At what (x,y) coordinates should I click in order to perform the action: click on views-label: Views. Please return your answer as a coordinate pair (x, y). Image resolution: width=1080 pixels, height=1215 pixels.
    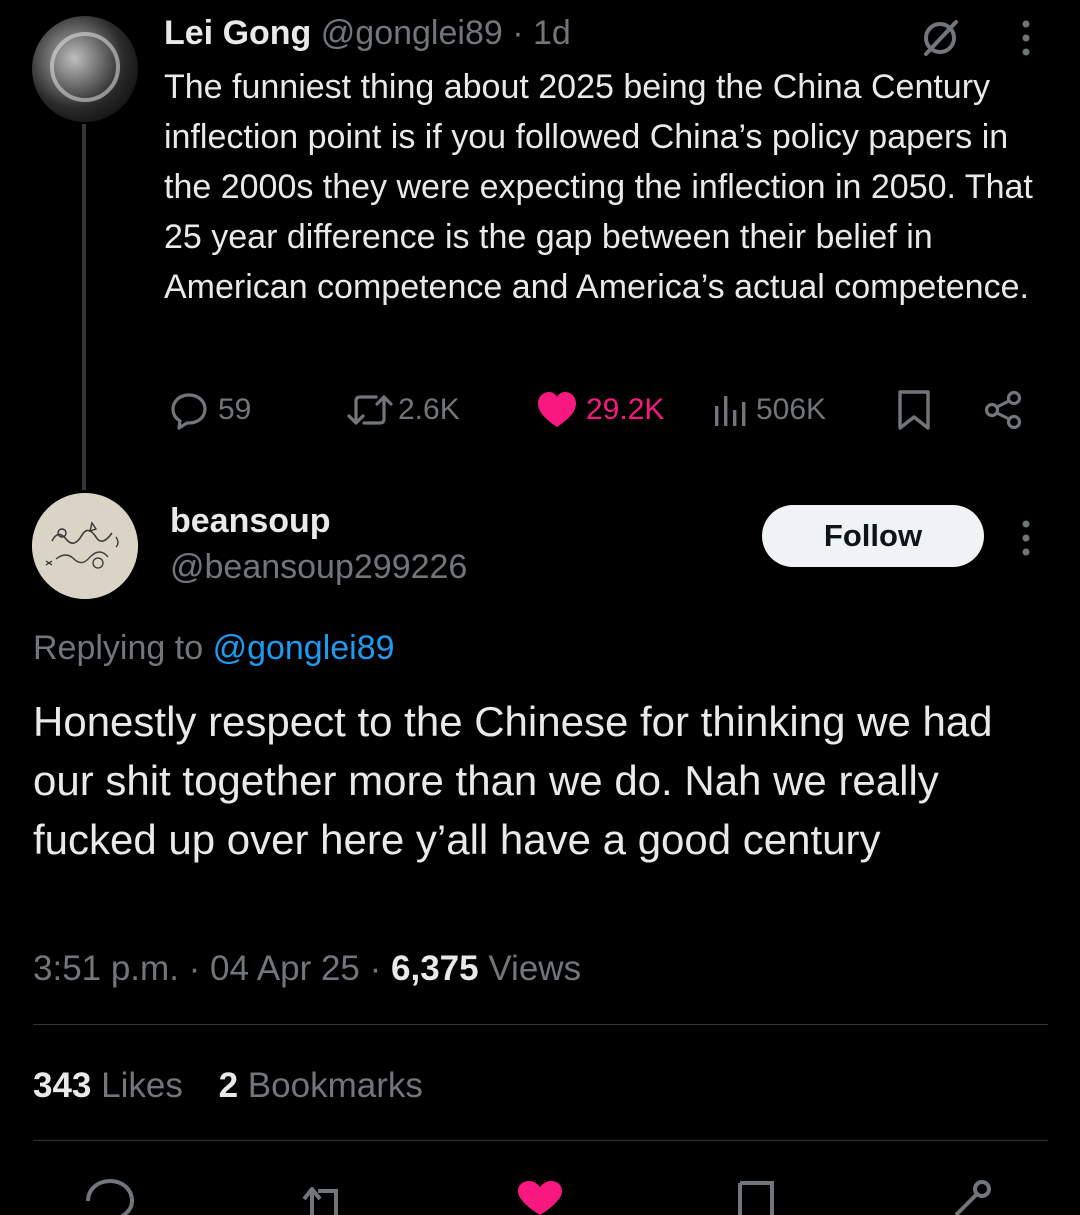
    Looking at the image, I should click on (535, 968).